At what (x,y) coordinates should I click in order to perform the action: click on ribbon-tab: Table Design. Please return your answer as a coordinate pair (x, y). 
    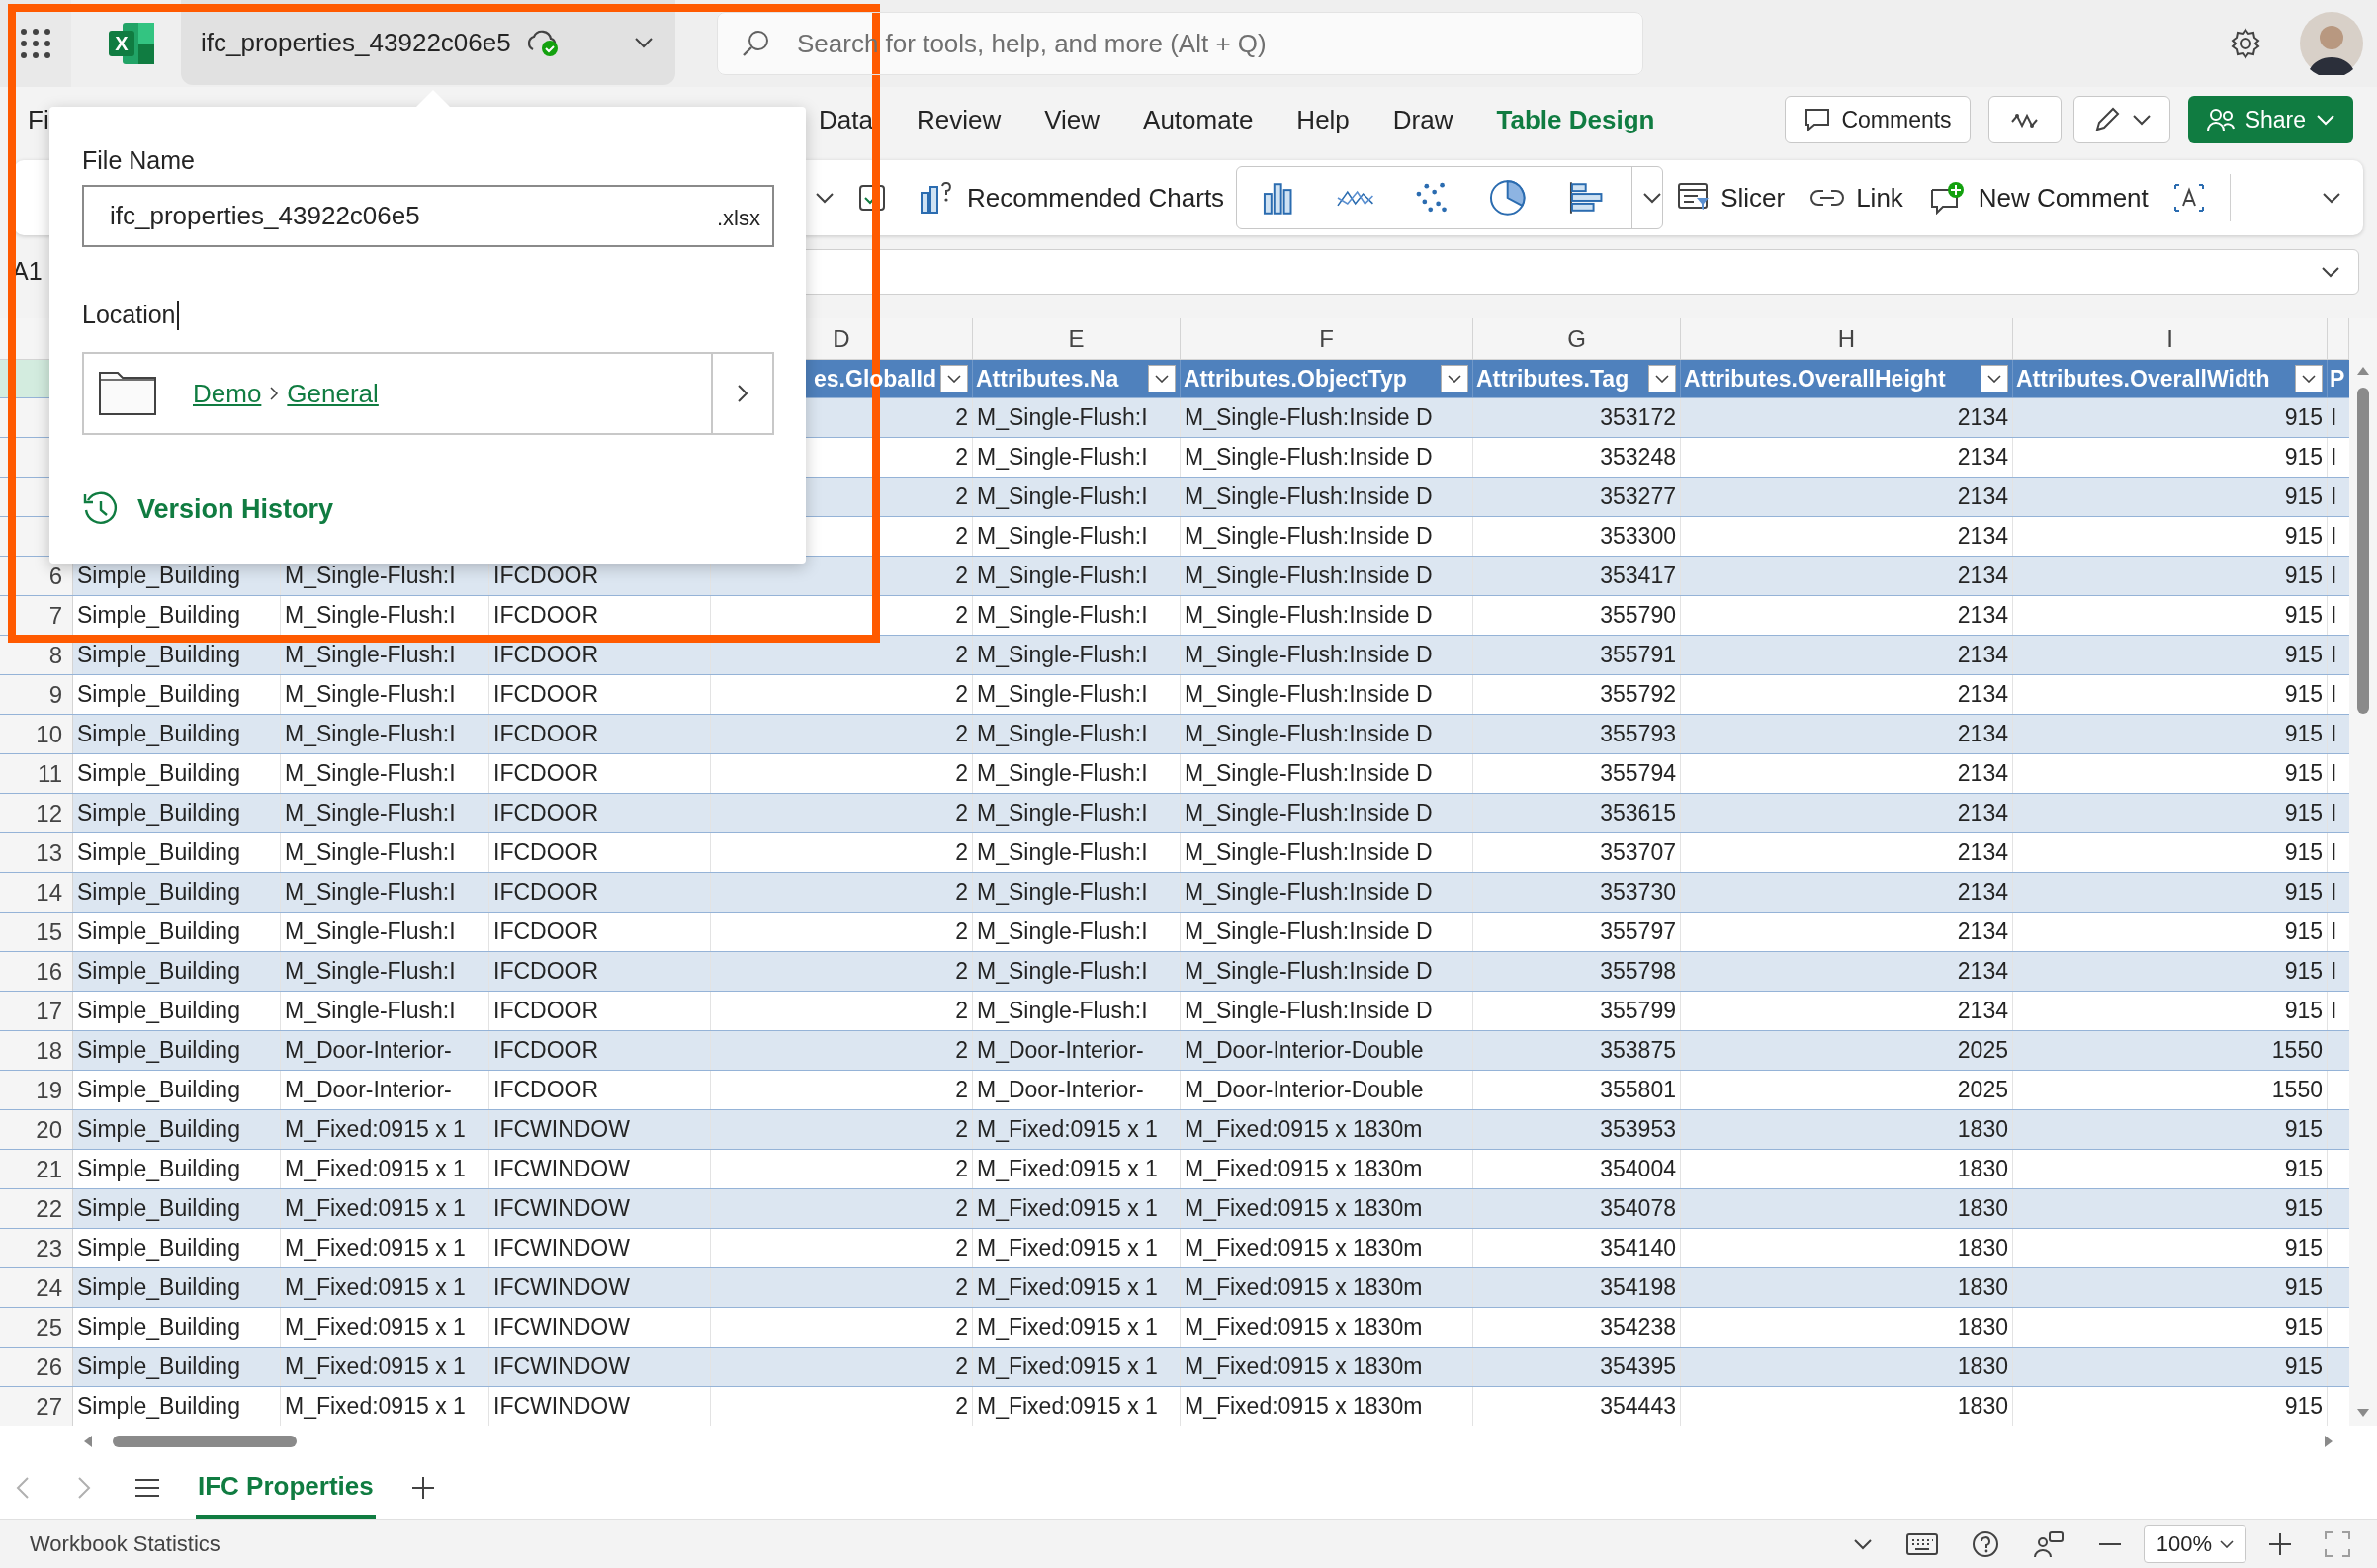
    Looking at the image, I should click on (1575, 119).